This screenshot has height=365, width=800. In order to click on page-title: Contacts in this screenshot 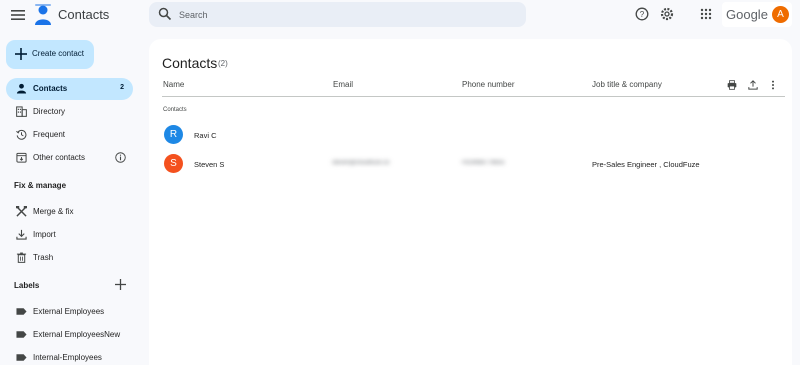, I will do `click(190, 63)`.